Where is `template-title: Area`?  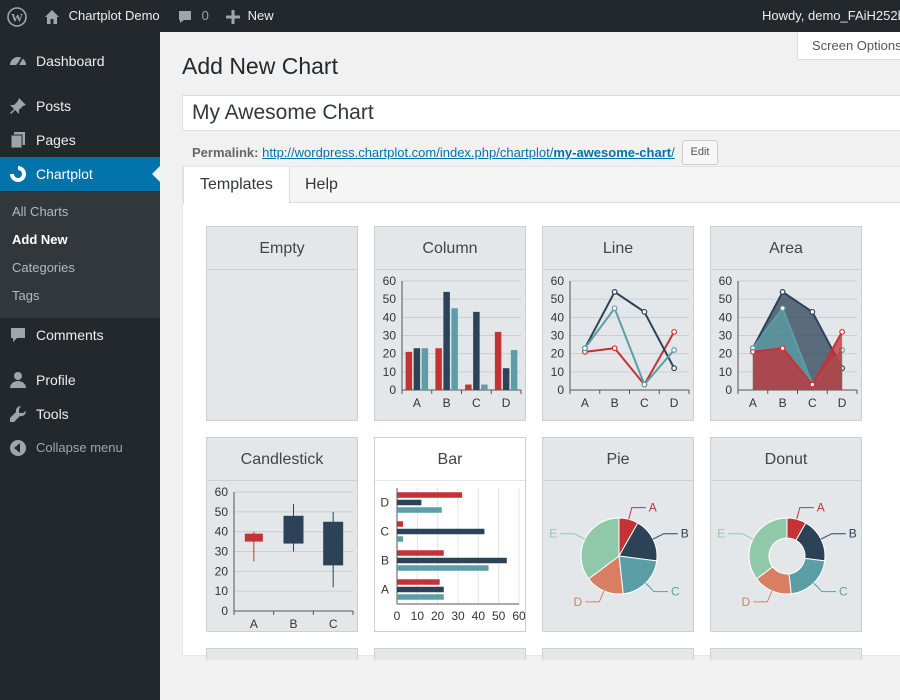 template-title: Area is located at coordinates (786, 248).